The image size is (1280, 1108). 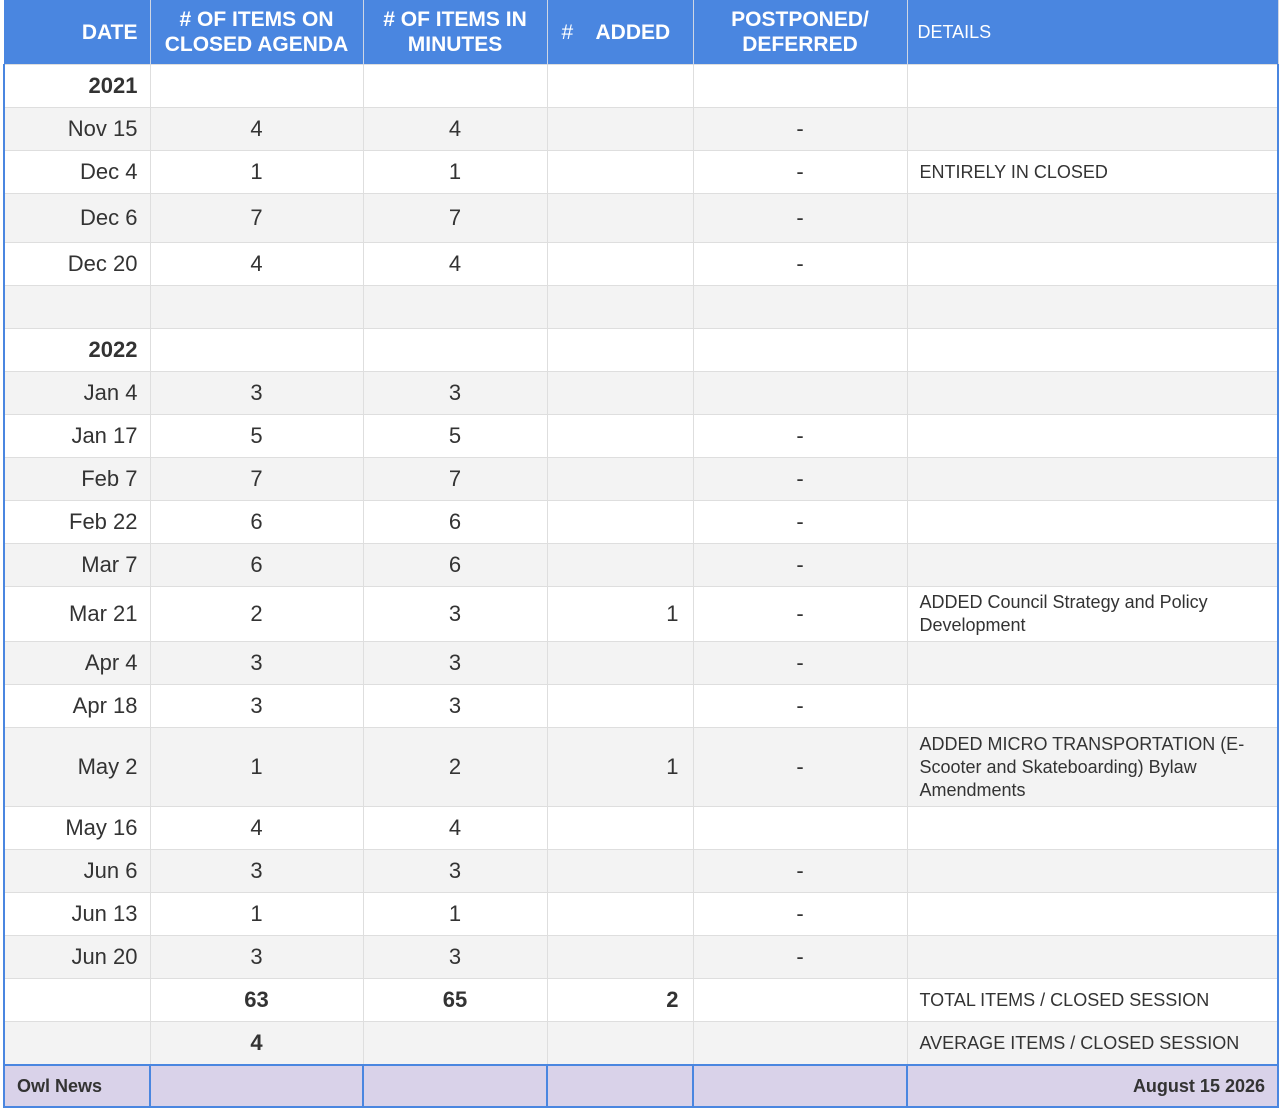 I want to click on minutes-cell: 1, so click(x=455, y=172).